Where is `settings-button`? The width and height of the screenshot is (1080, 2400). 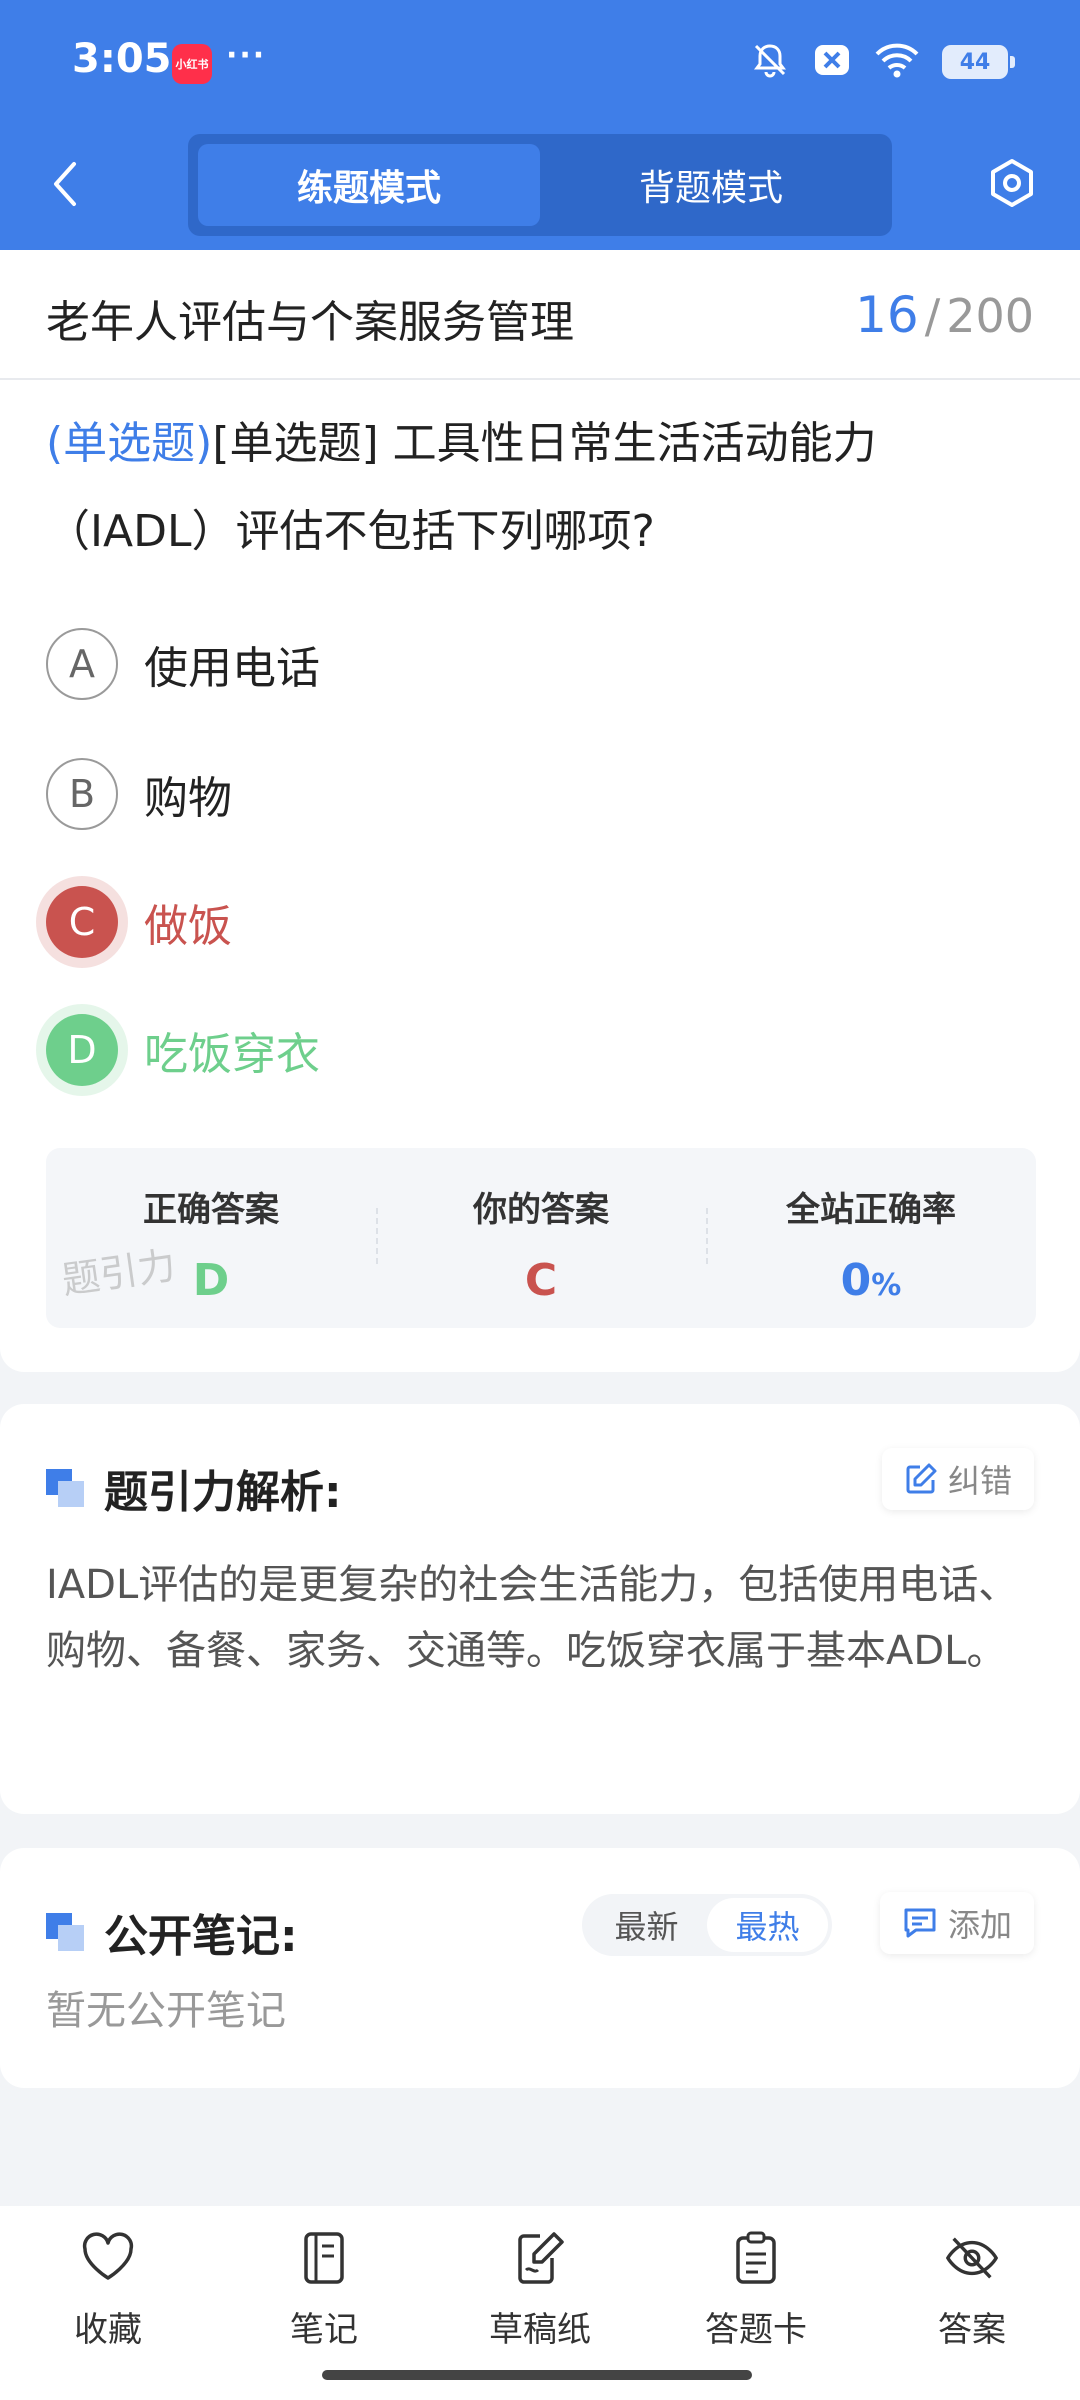 settings-button is located at coordinates (1012, 183).